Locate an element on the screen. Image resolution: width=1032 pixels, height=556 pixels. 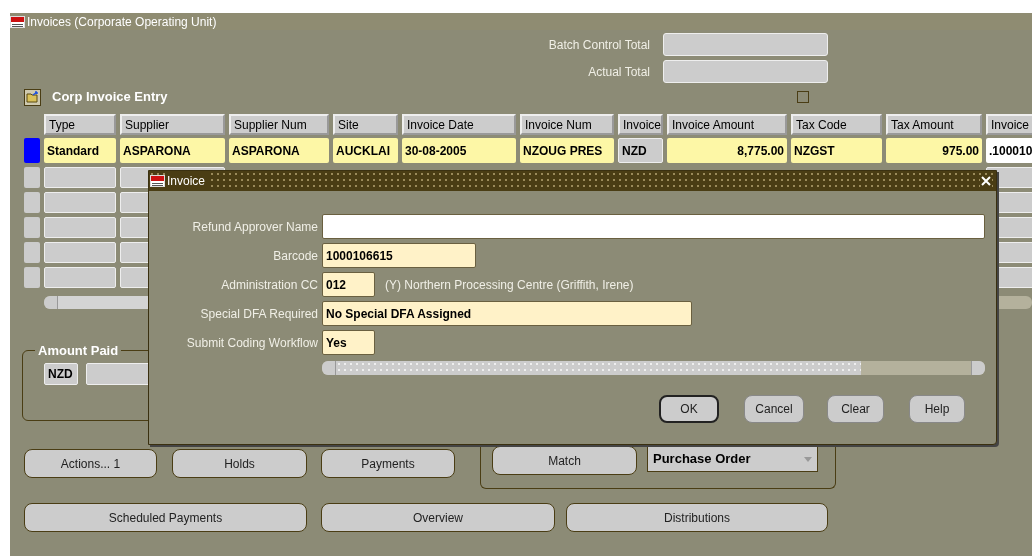
currency-field: NZD is located at coordinates (61, 373).